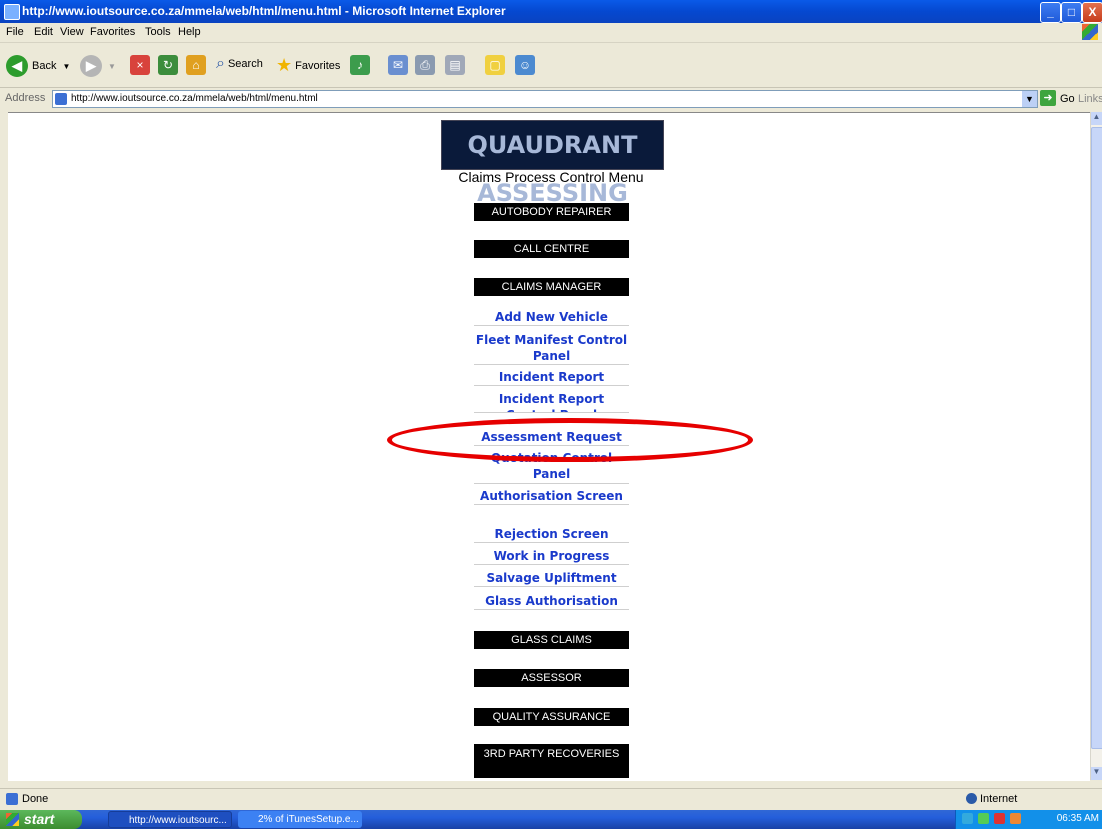  I want to click on favorites-label: Favorites, so click(318, 65).